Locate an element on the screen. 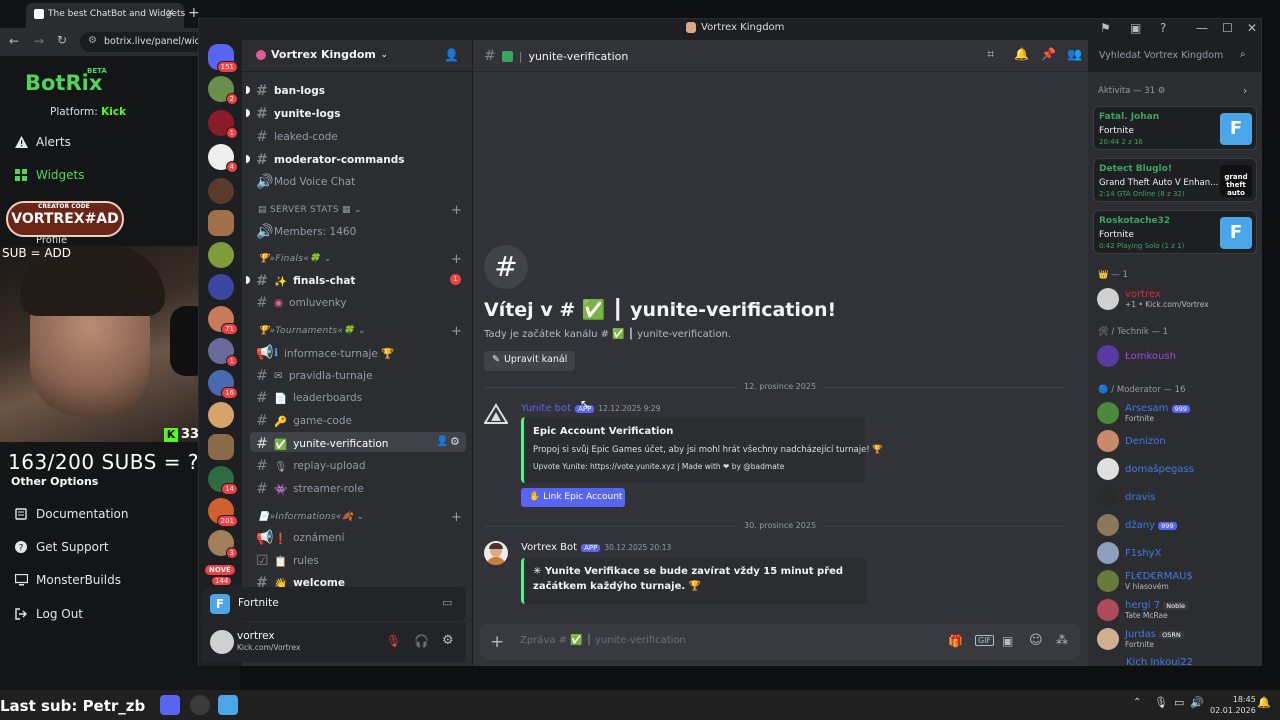  maximize-icon: ☐ is located at coordinates (1227, 28).